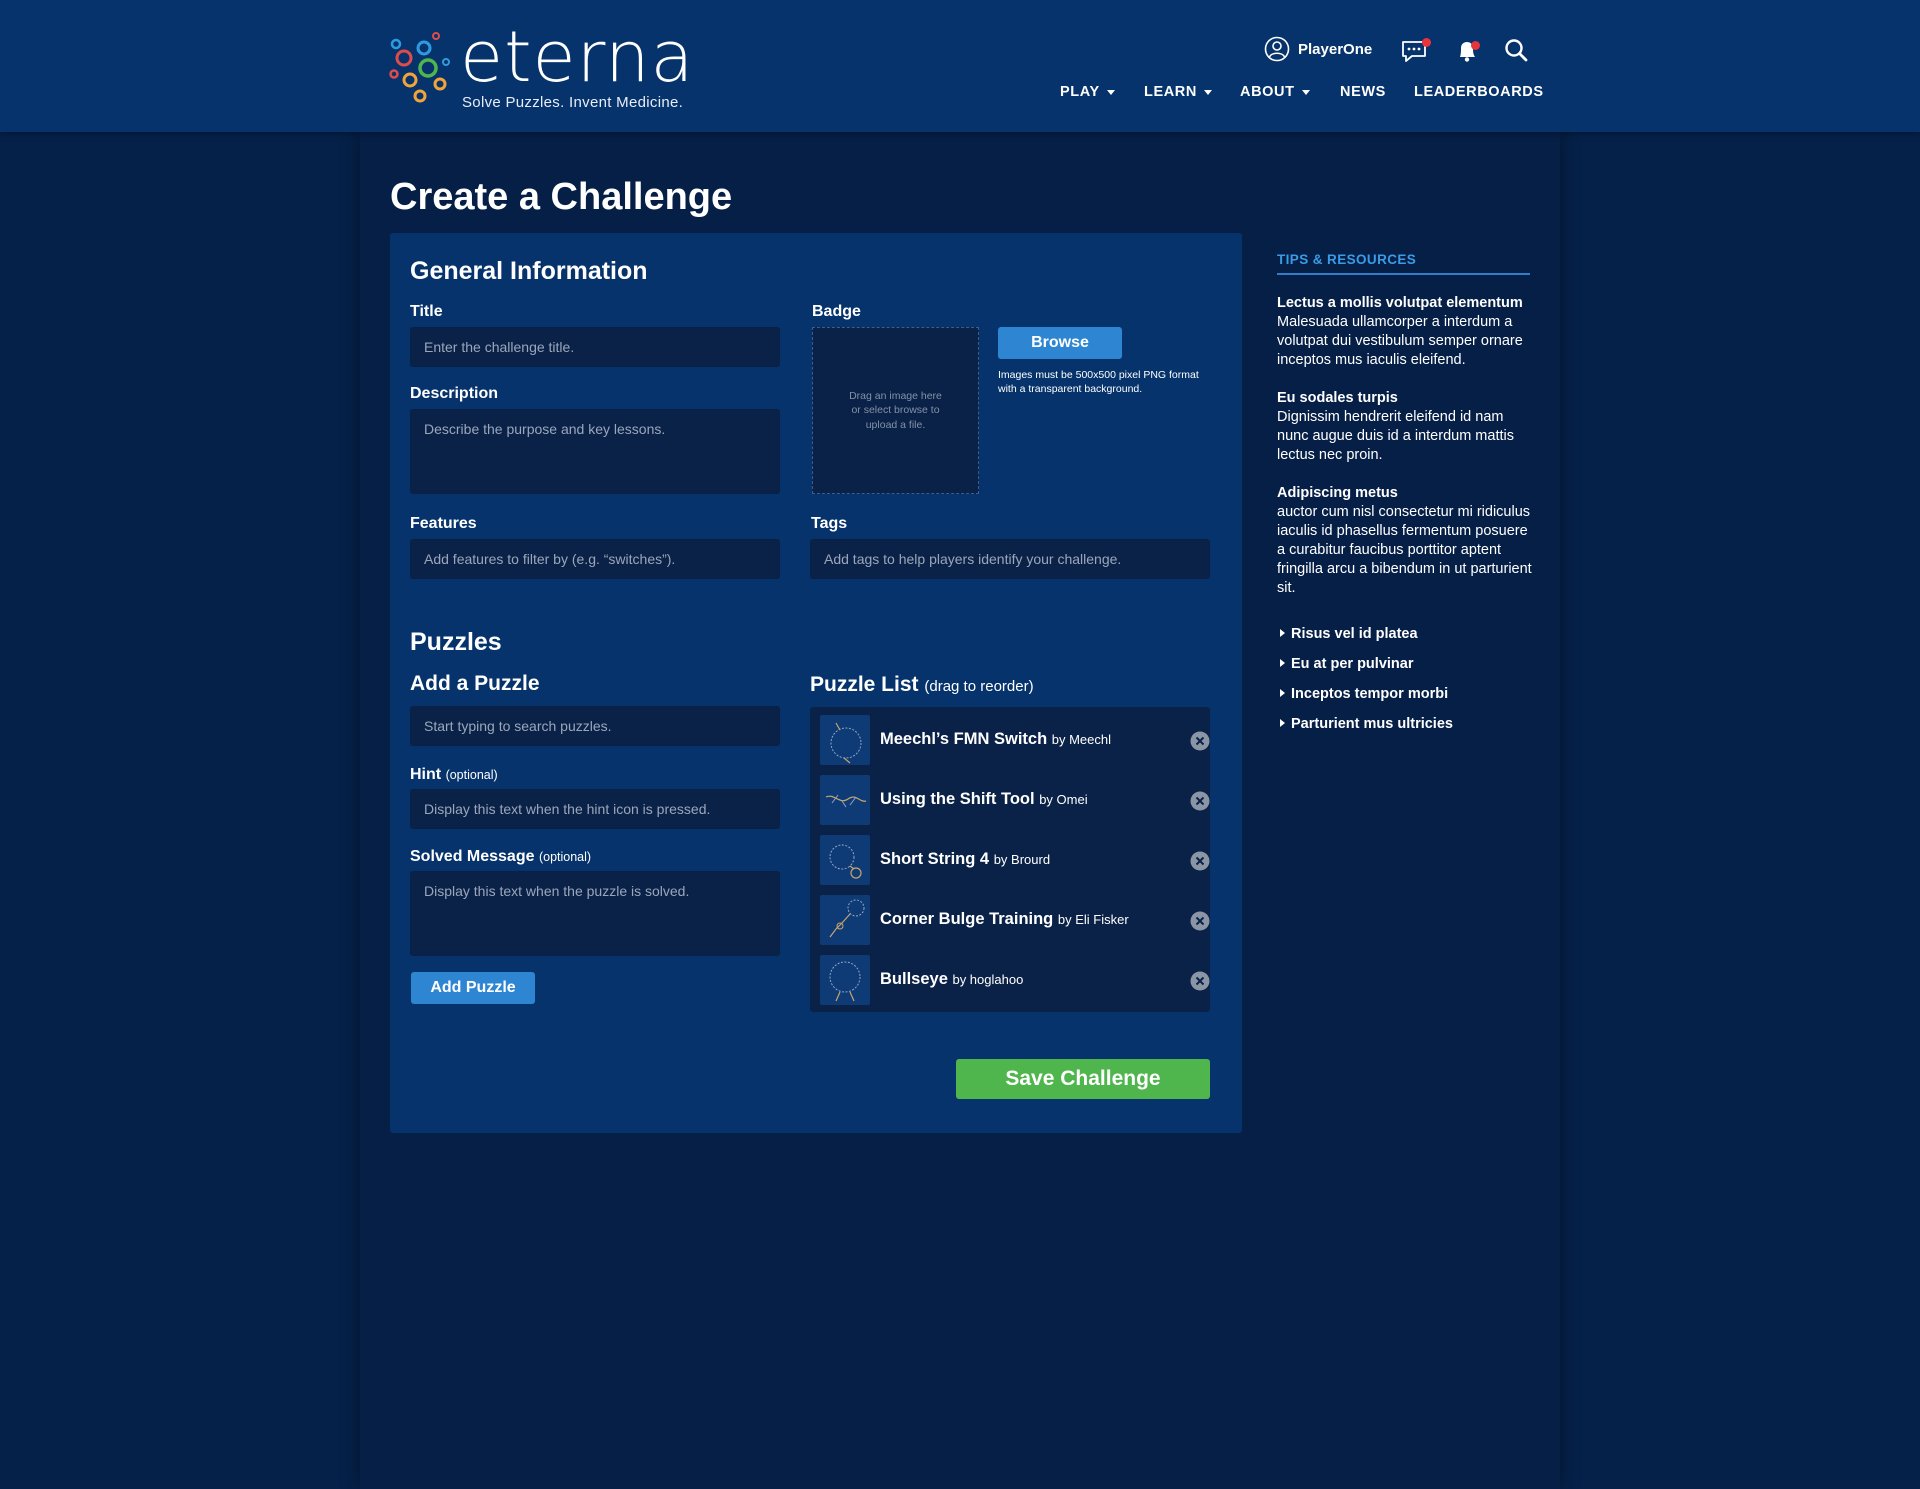  I want to click on puzzle-title: Meechl’s FMN Switch, so click(964, 739).